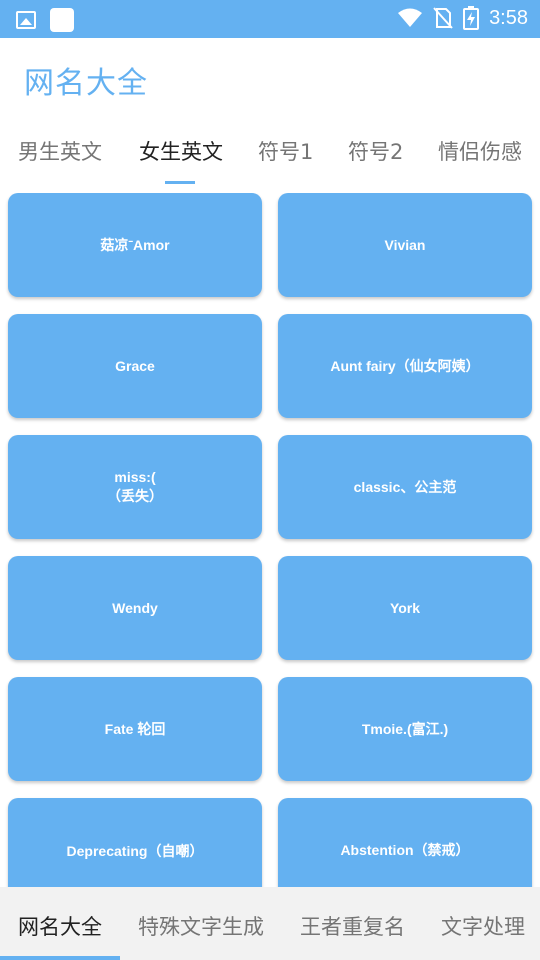 The height and width of the screenshot is (960, 540). I want to click on tab-indicator, so click(180, 182).